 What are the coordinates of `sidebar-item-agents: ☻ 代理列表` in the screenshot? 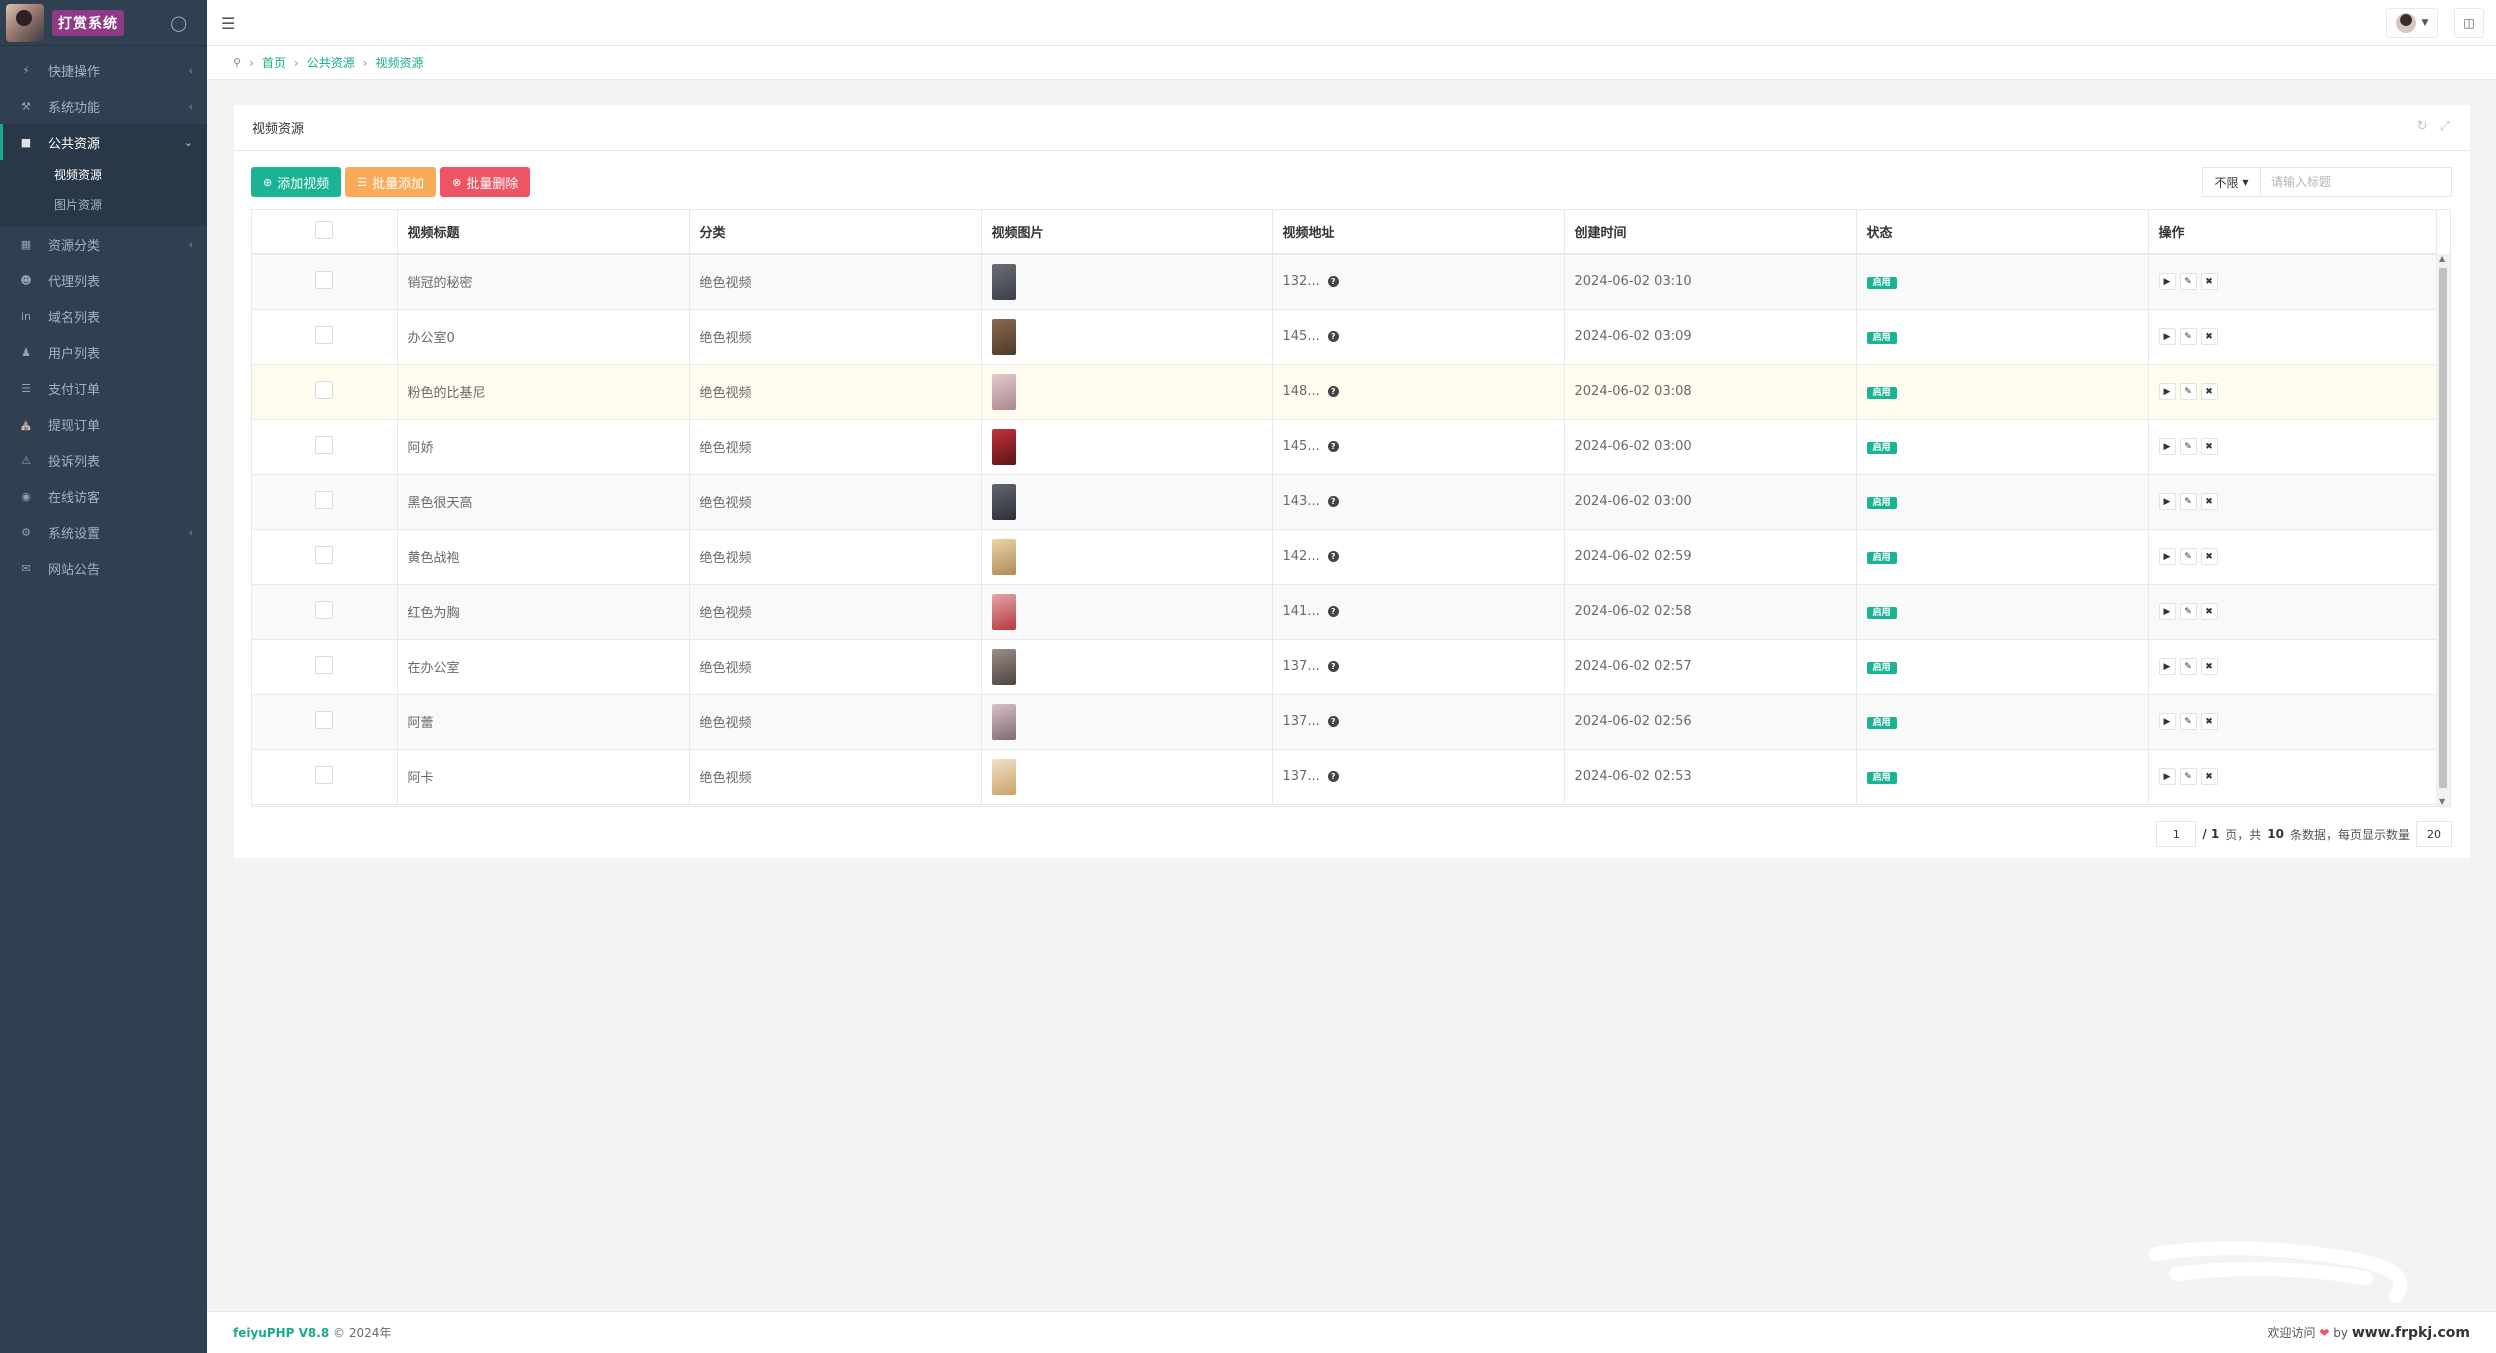 It's located at (103, 280).